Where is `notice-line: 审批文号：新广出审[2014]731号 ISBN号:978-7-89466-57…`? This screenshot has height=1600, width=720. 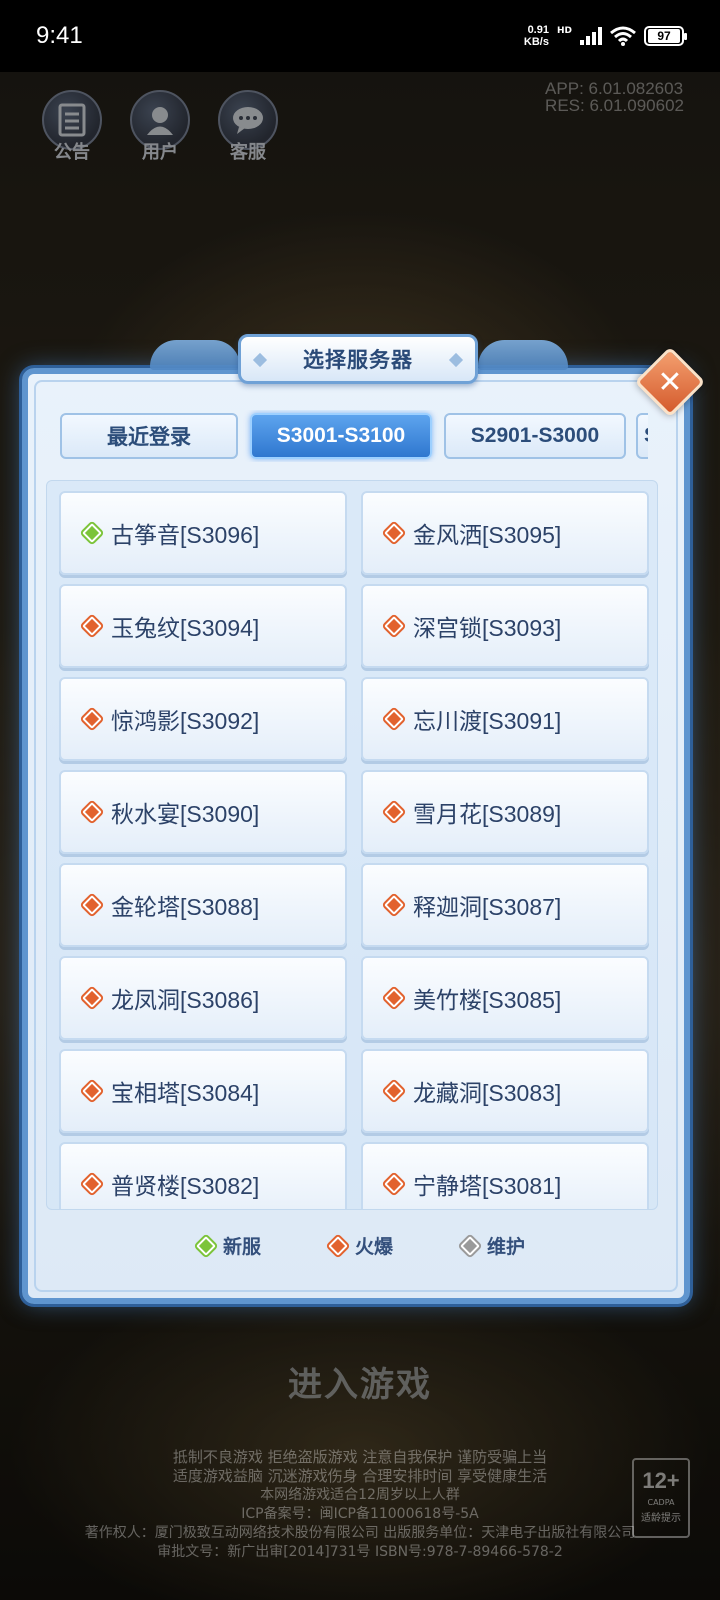 notice-line: 审批文号：新广出审[2014]731号 ISBN号:978-7-89466-57… is located at coordinates (360, 1552).